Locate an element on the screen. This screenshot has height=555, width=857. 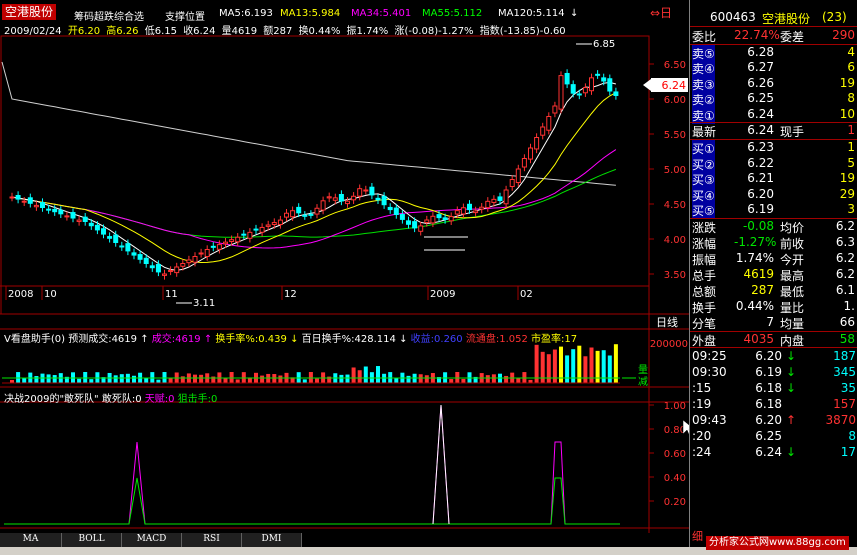
vol-forecast: 预测成交:4619 is located at coordinates (103, 339).